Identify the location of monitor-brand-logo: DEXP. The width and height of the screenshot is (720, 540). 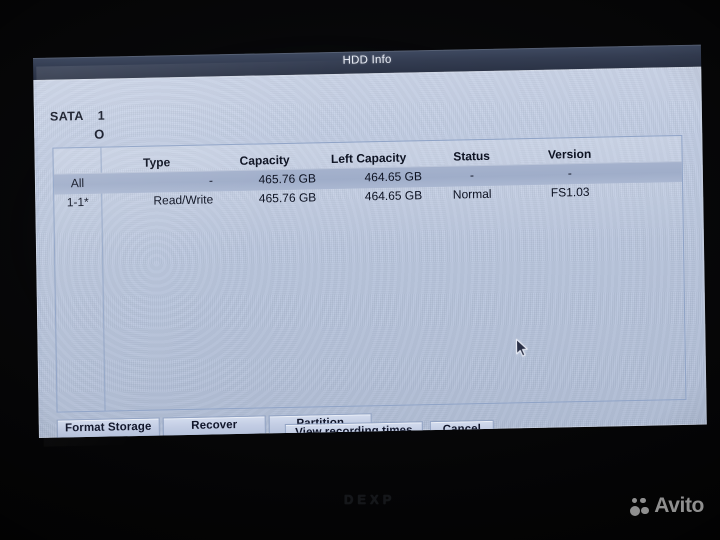
(370, 499).